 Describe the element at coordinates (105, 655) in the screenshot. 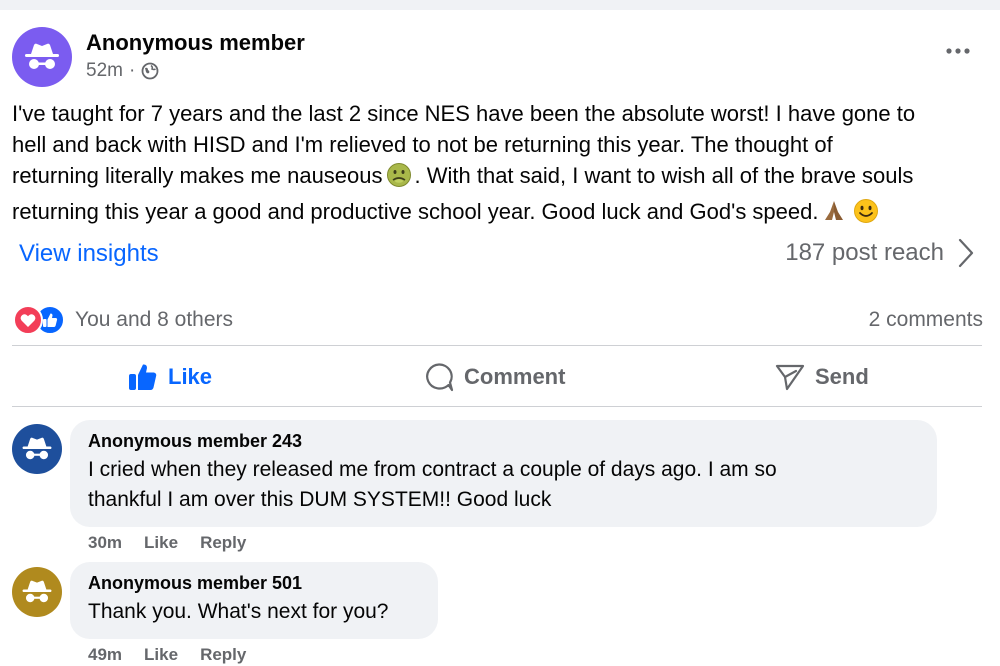

I see `comment-timestamp: 49m` at that location.